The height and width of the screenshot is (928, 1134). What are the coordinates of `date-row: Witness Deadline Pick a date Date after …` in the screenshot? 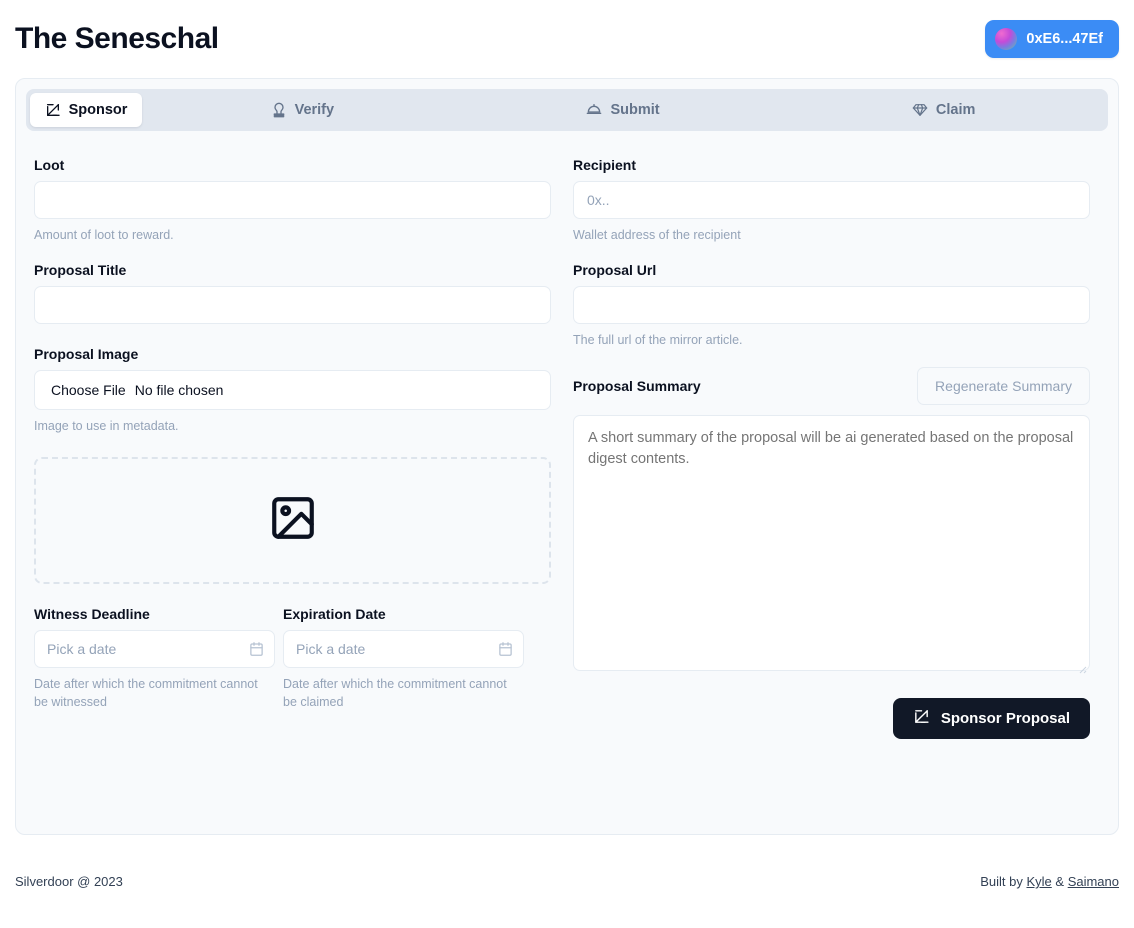 It's located at (292, 658).